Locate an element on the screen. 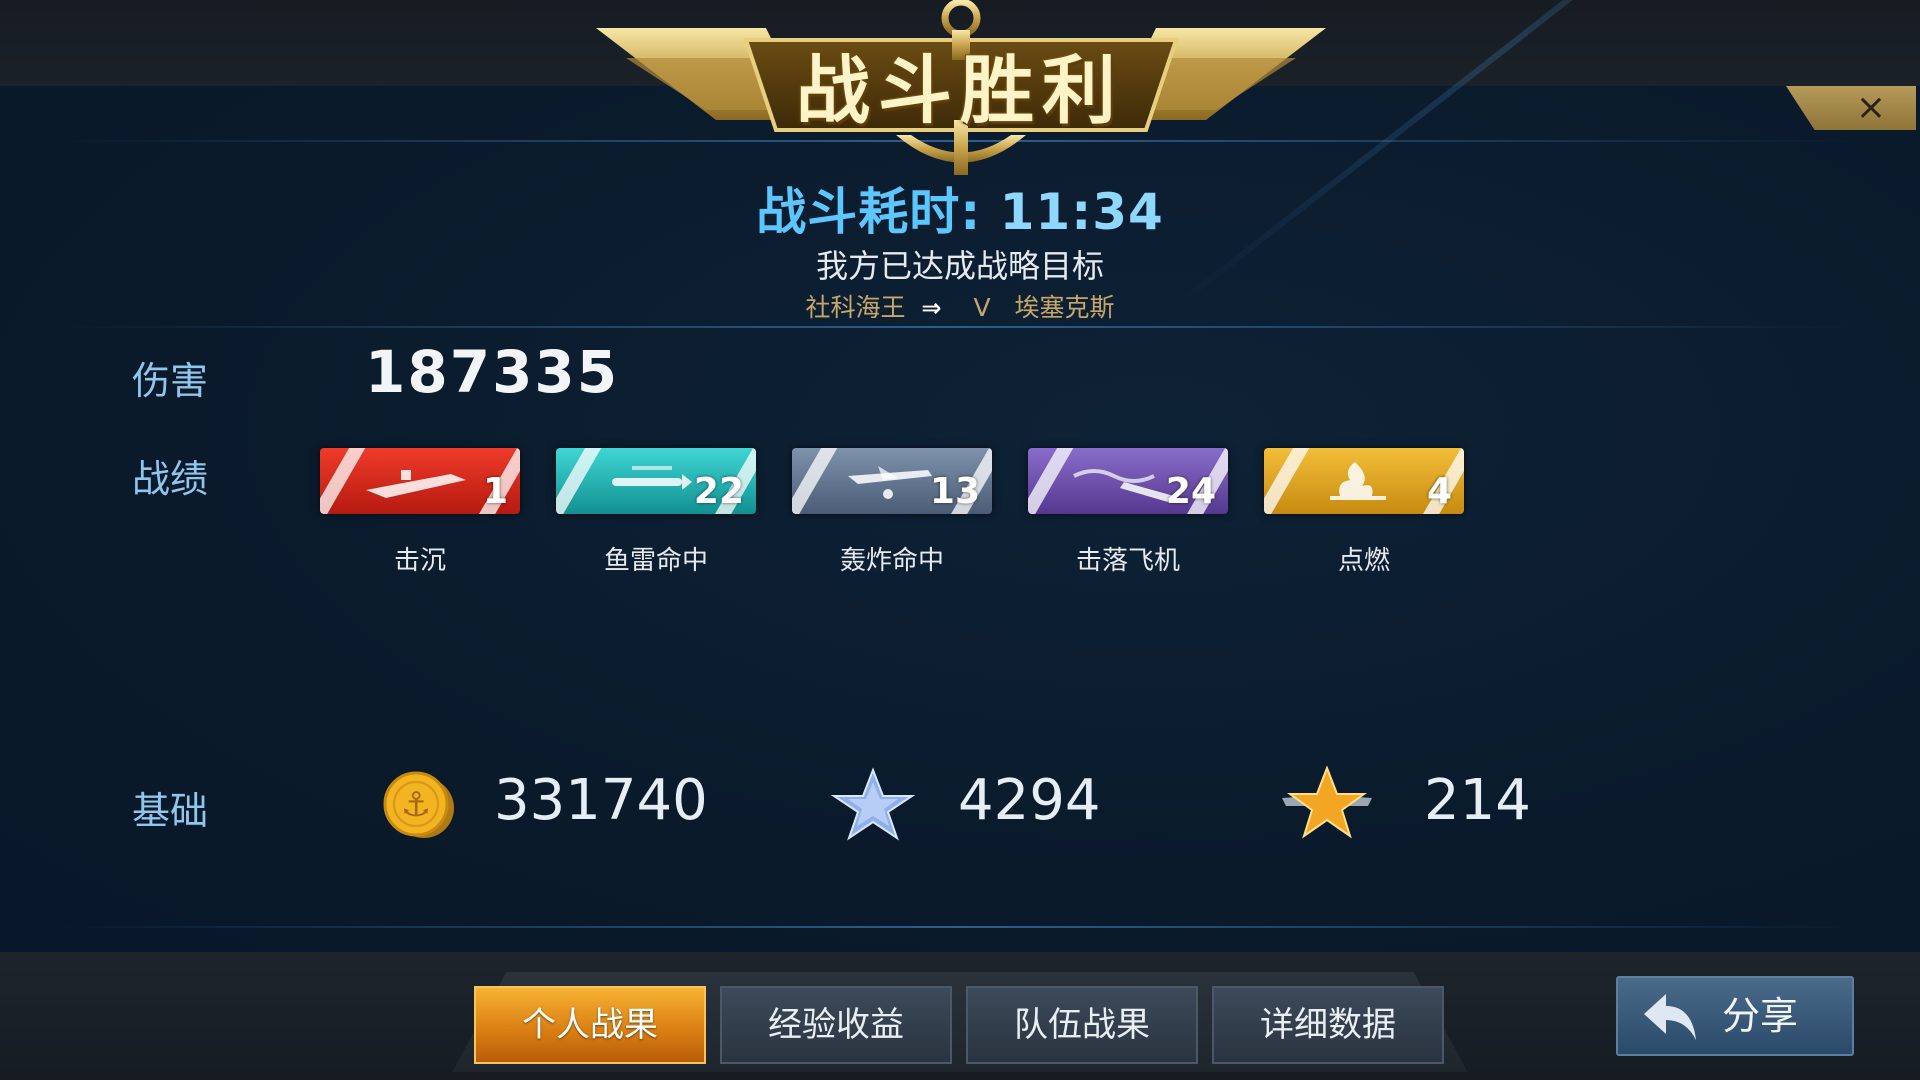  ship-b-name: 埃塞克斯 is located at coordinates (1064, 307).